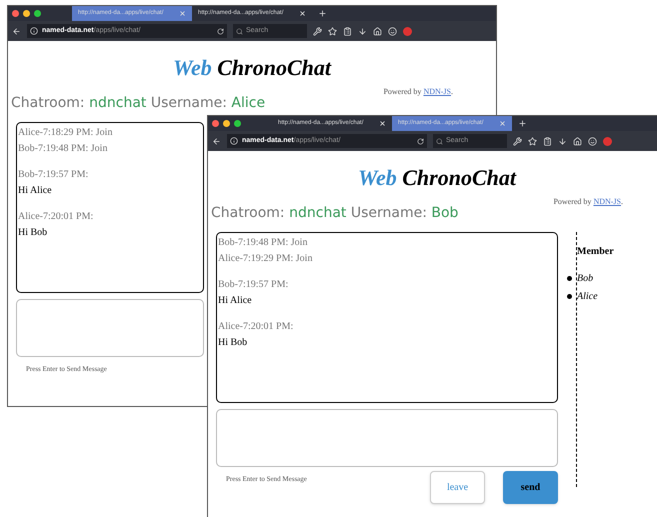  Describe the element at coordinates (530, 487) in the screenshot. I see `send-button: send` at that location.